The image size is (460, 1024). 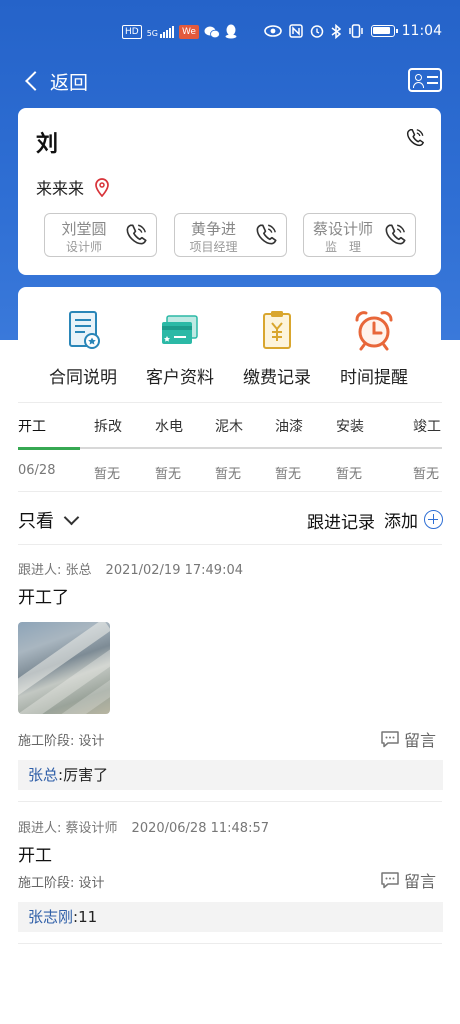 I want to click on staff-role: 监 理, so click(x=342, y=247).